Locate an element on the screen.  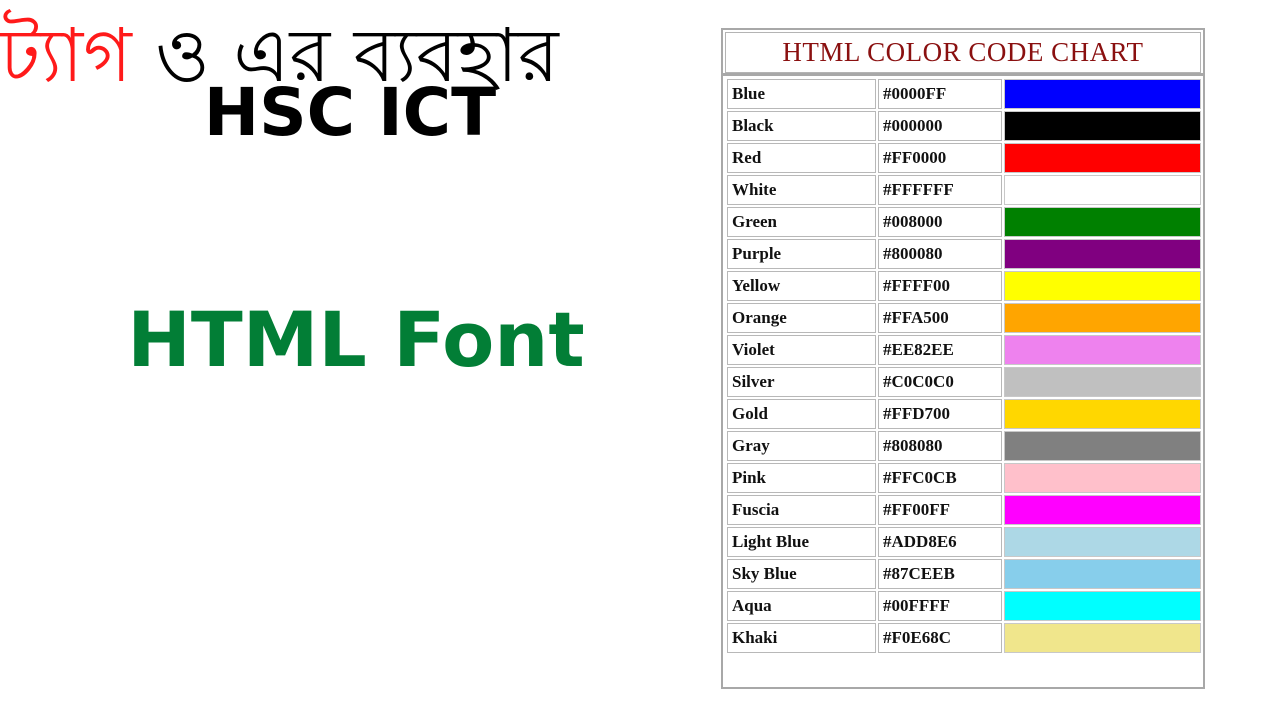
color-hex-code: #800080 is located at coordinates (940, 254).